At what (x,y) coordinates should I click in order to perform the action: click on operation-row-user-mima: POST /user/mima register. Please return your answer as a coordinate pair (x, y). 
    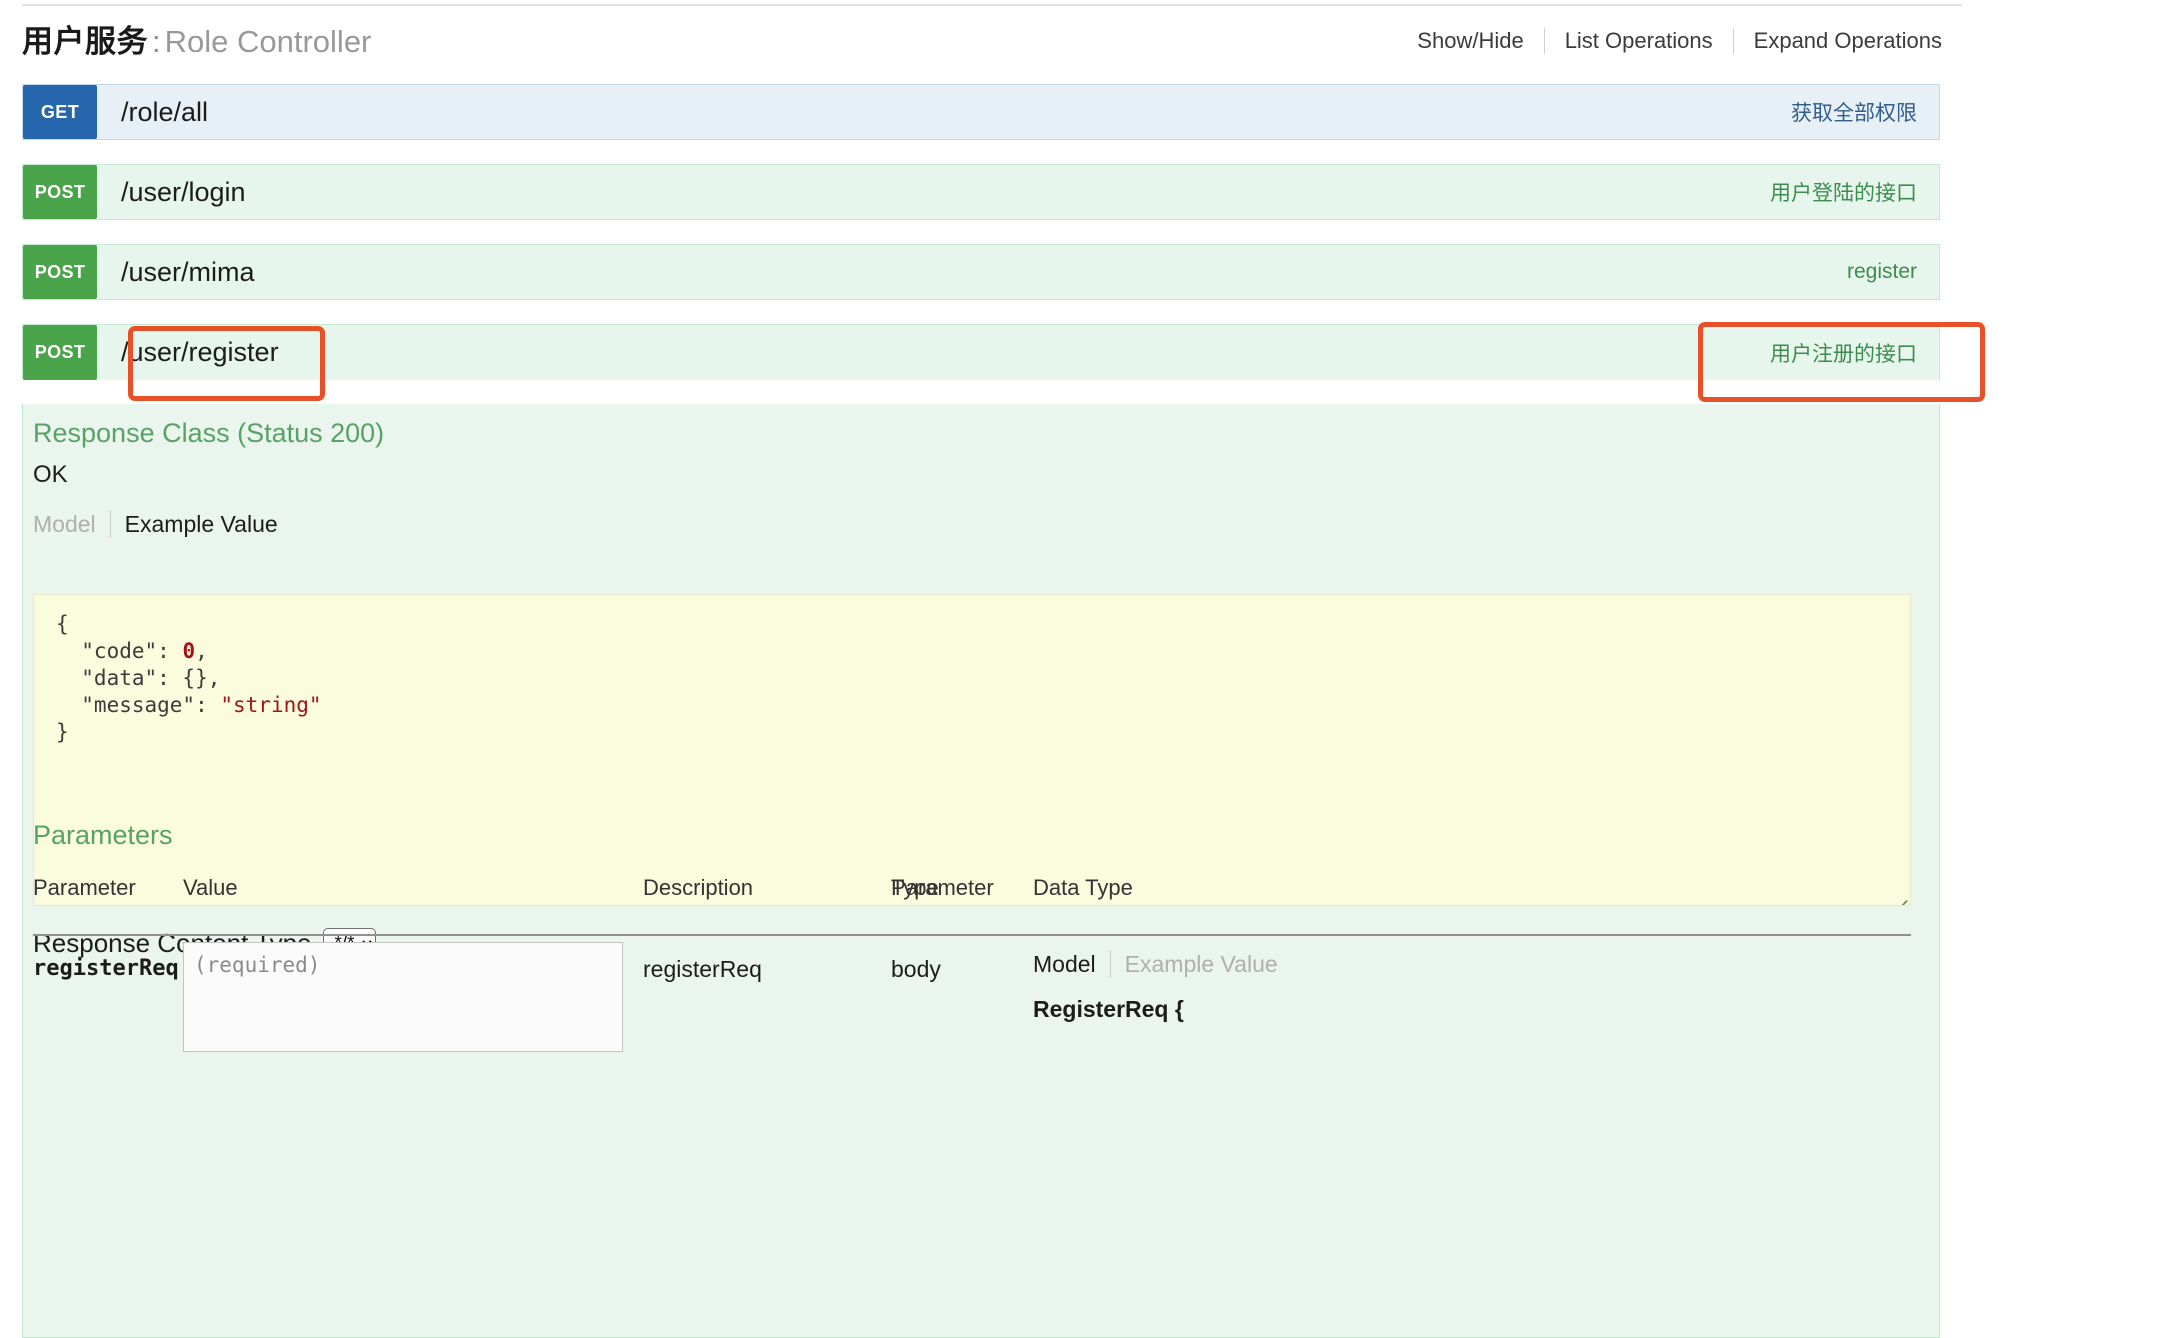
    Looking at the image, I should click on (981, 272).